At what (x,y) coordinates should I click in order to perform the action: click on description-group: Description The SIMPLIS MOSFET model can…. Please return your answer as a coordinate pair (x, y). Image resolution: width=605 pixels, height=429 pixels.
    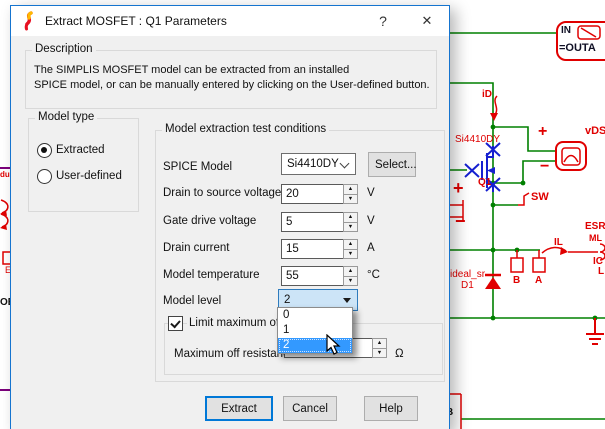
    Looking at the image, I should click on (231, 76).